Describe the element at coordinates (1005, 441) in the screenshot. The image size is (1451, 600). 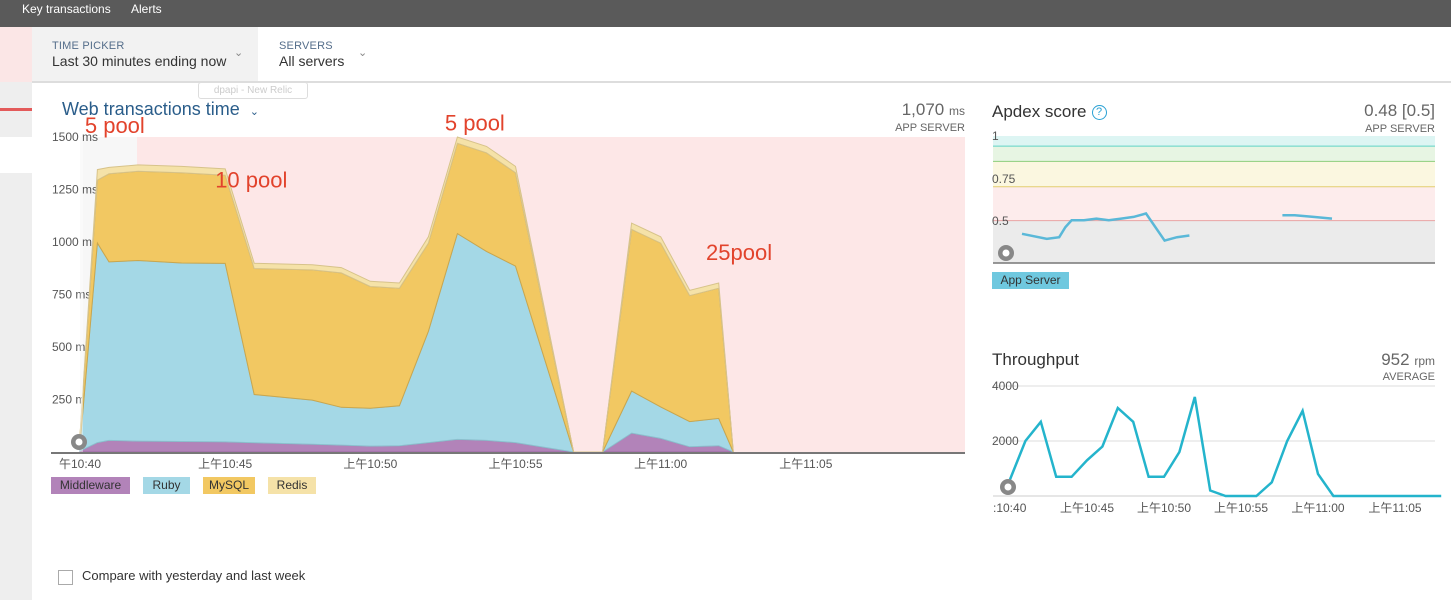
I see `y-tick-label: 2000` at that location.